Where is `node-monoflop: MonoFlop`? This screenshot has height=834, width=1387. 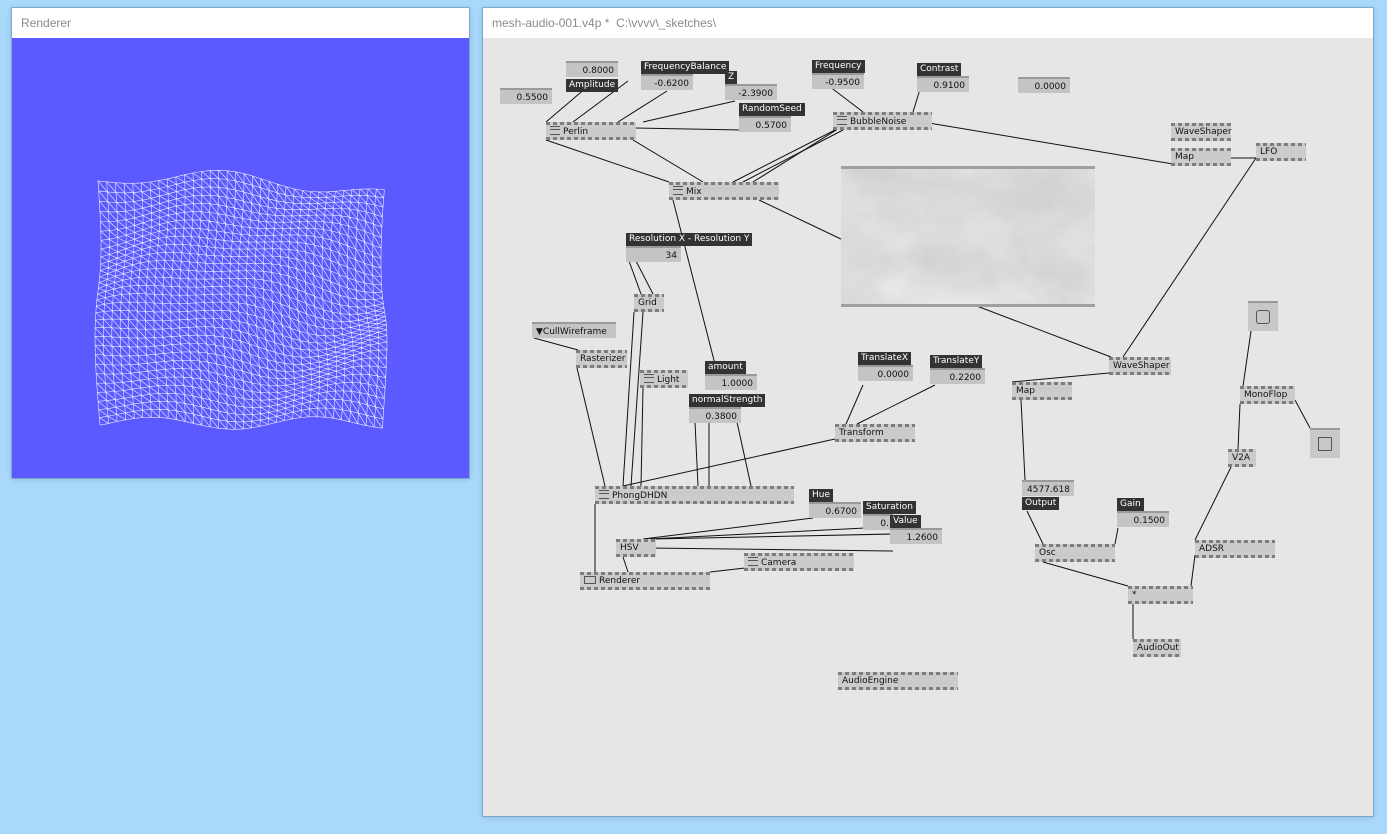
node-monoflop: MonoFlop is located at coordinates (1267, 395).